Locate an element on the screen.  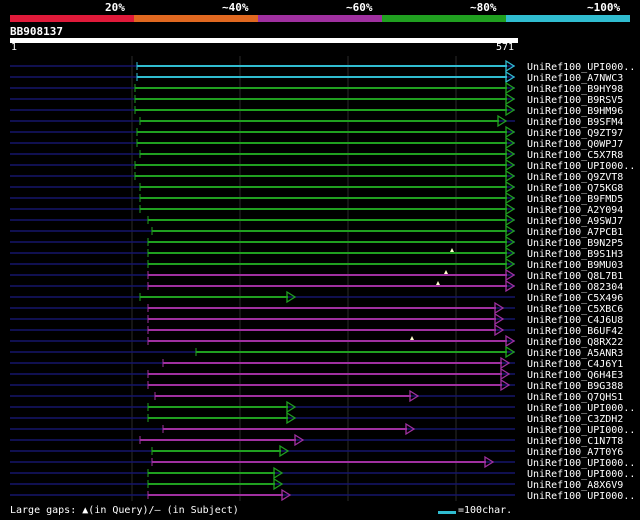
legend-segment-label: ~80% is located at coordinates (483, 7).